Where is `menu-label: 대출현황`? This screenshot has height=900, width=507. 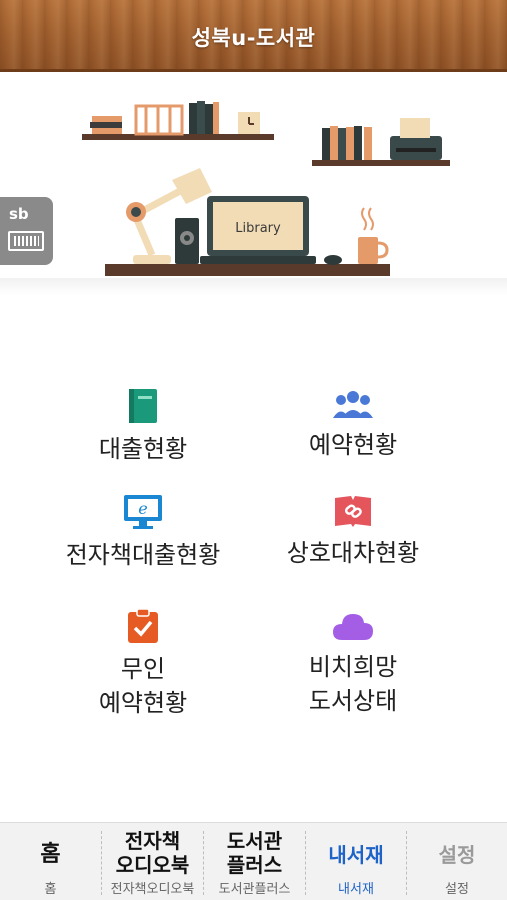 menu-label: 대출현황 is located at coordinates (143, 449).